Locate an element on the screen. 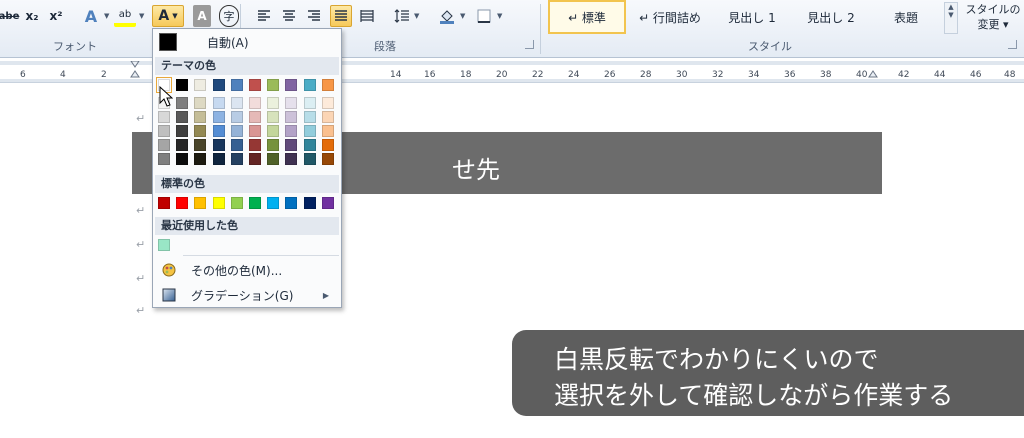  align-center-button is located at coordinates (289, 16).